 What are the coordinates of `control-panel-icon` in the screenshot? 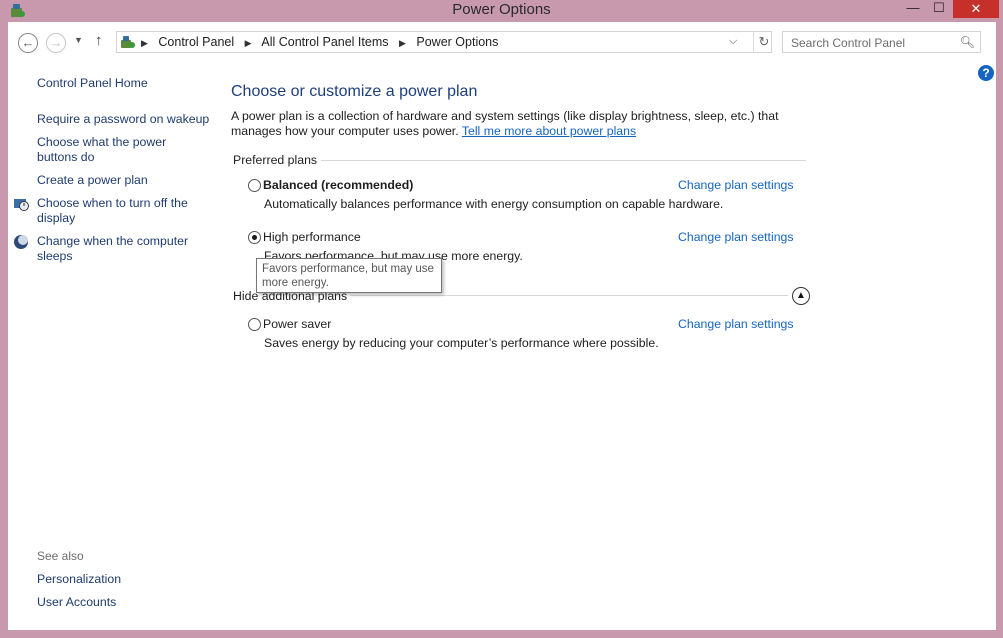 It's located at (128, 42).